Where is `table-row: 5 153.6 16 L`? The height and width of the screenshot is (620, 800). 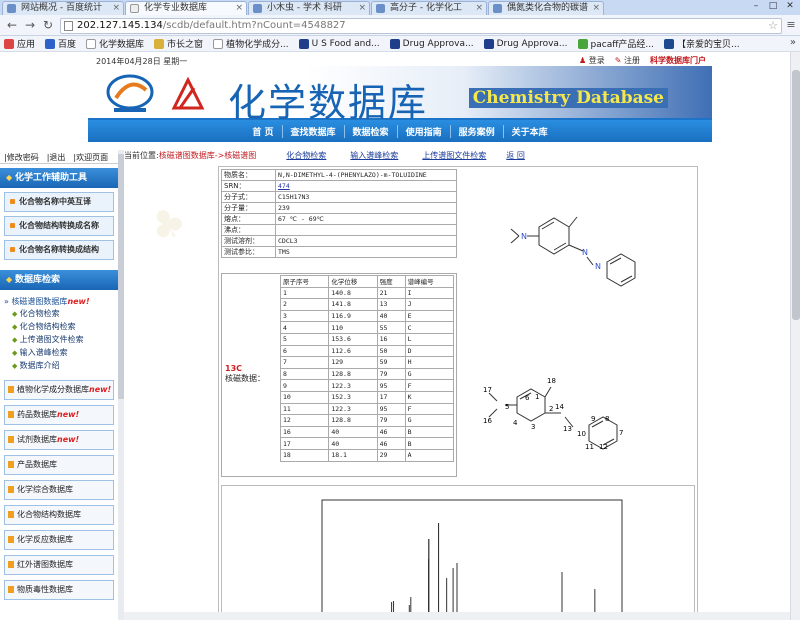 table-row: 5 153.6 16 L is located at coordinates (367, 339).